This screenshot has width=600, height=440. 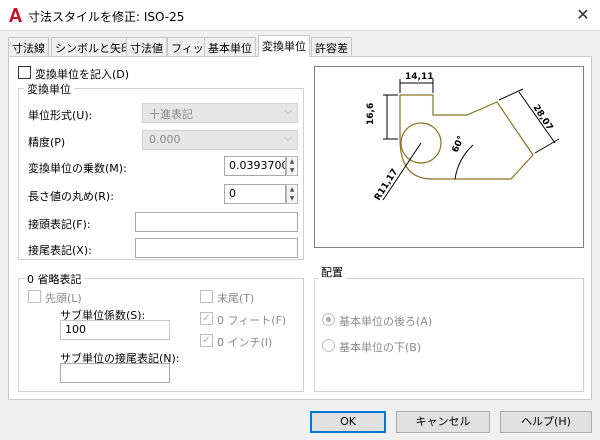 What do you see at coordinates (206, 340) in the screenshot?
I see `zero-inches-checkbox: ✓` at bounding box center [206, 340].